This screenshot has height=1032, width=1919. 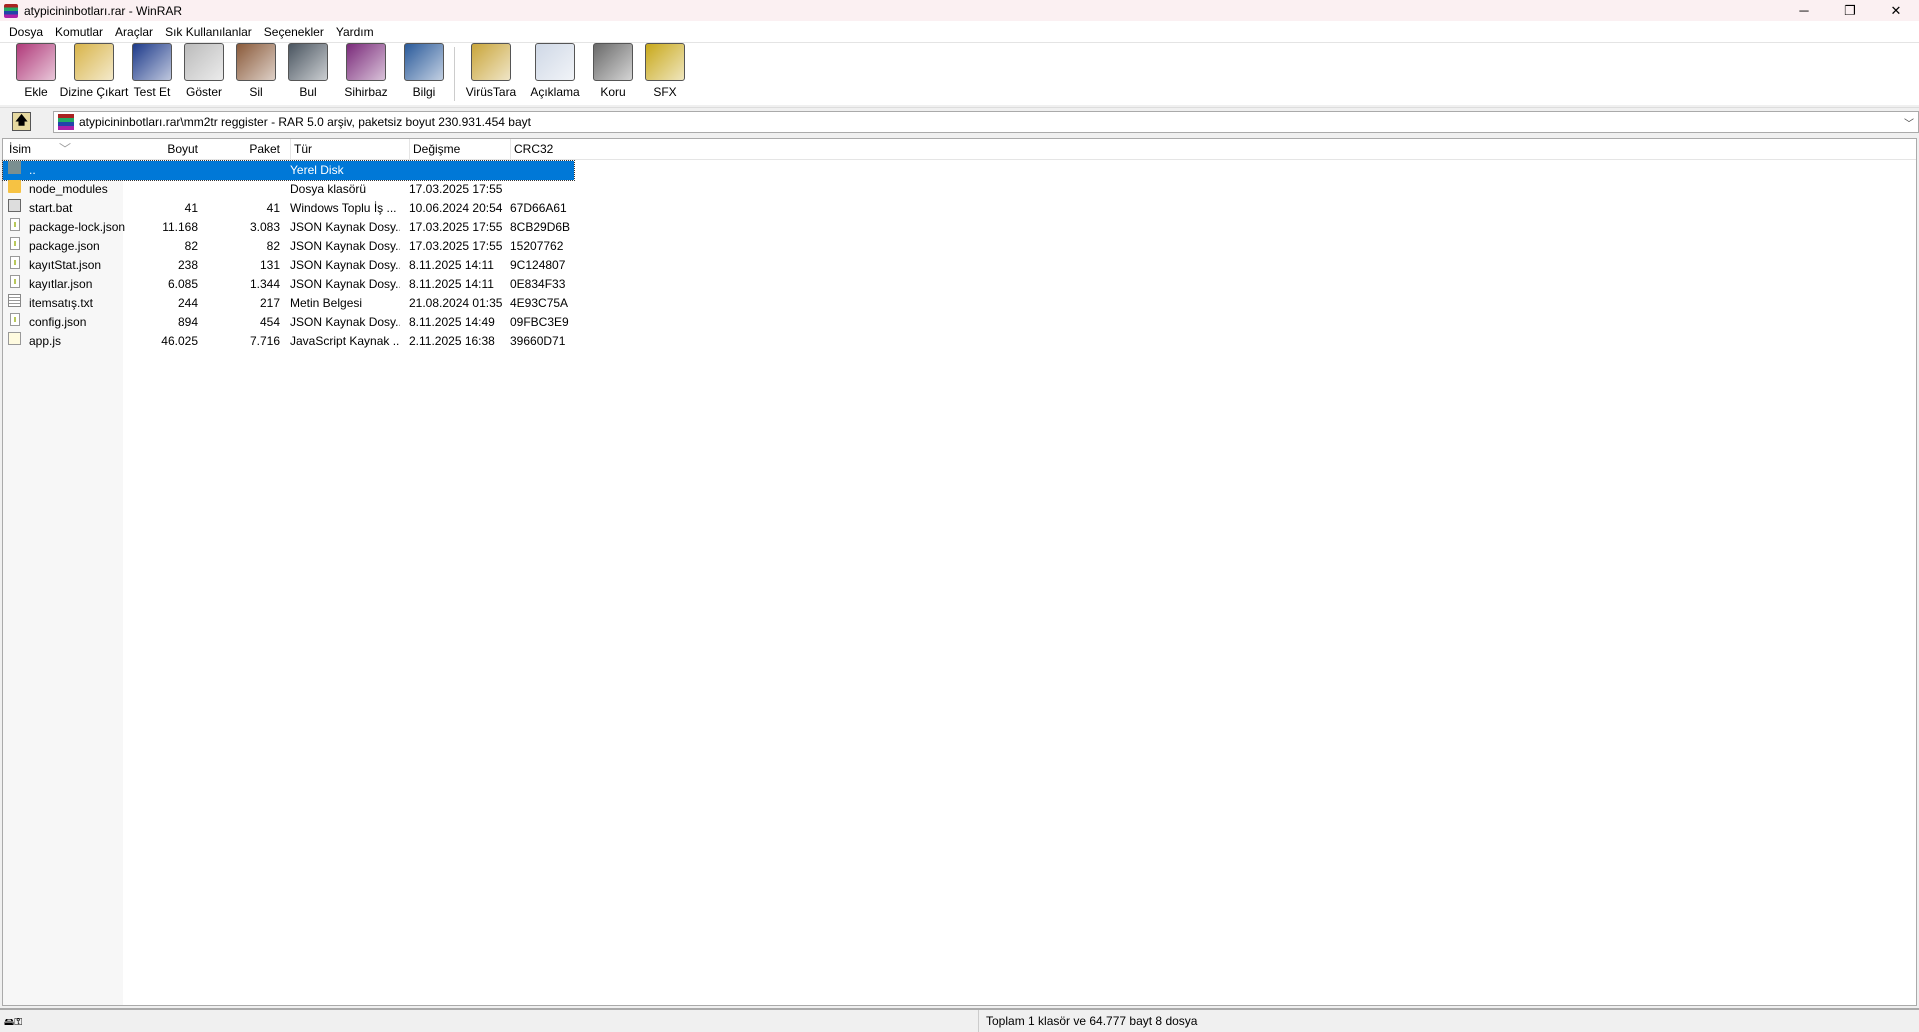 What do you see at coordinates (366, 62) in the screenshot?
I see `wizard-icon` at bounding box center [366, 62].